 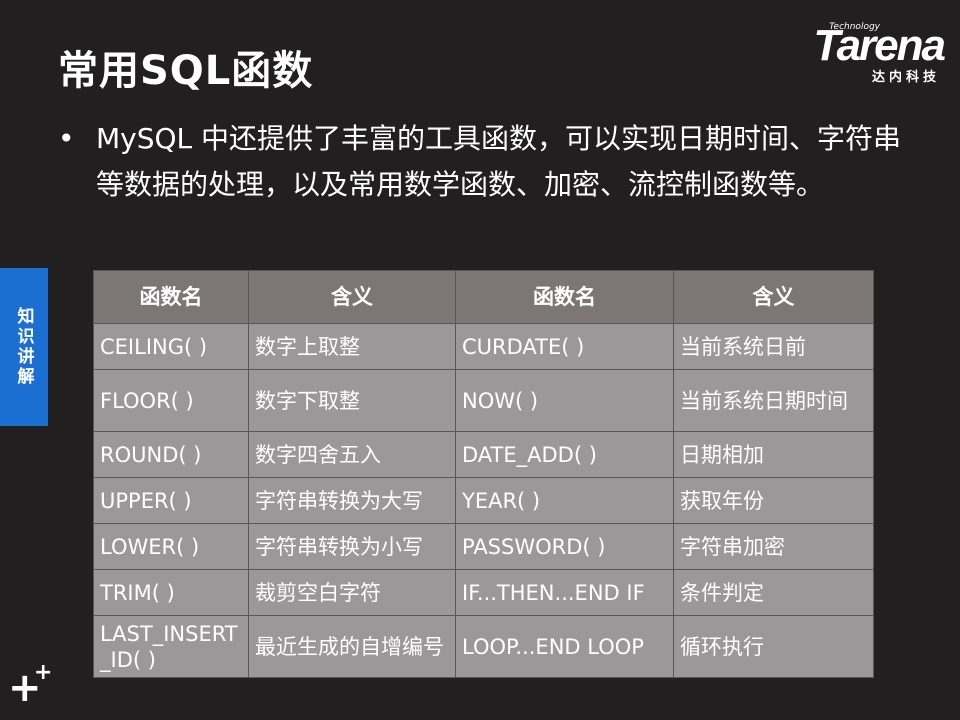 What do you see at coordinates (171, 546) in the screenshot?
I see `table-cell: LOWER( )` at bounding box center [171, 546].